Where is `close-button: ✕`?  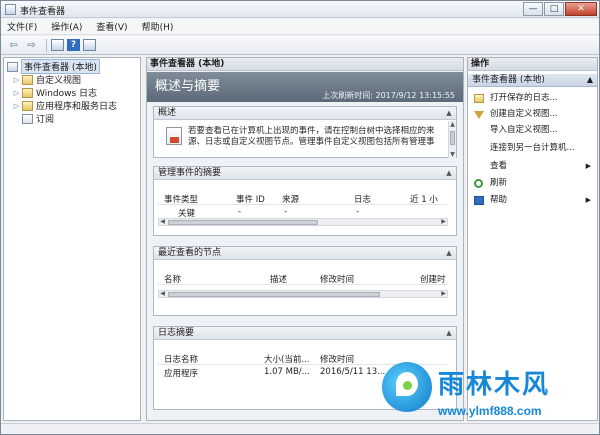
close-button: ✕ is located at coordinates (581, 9).